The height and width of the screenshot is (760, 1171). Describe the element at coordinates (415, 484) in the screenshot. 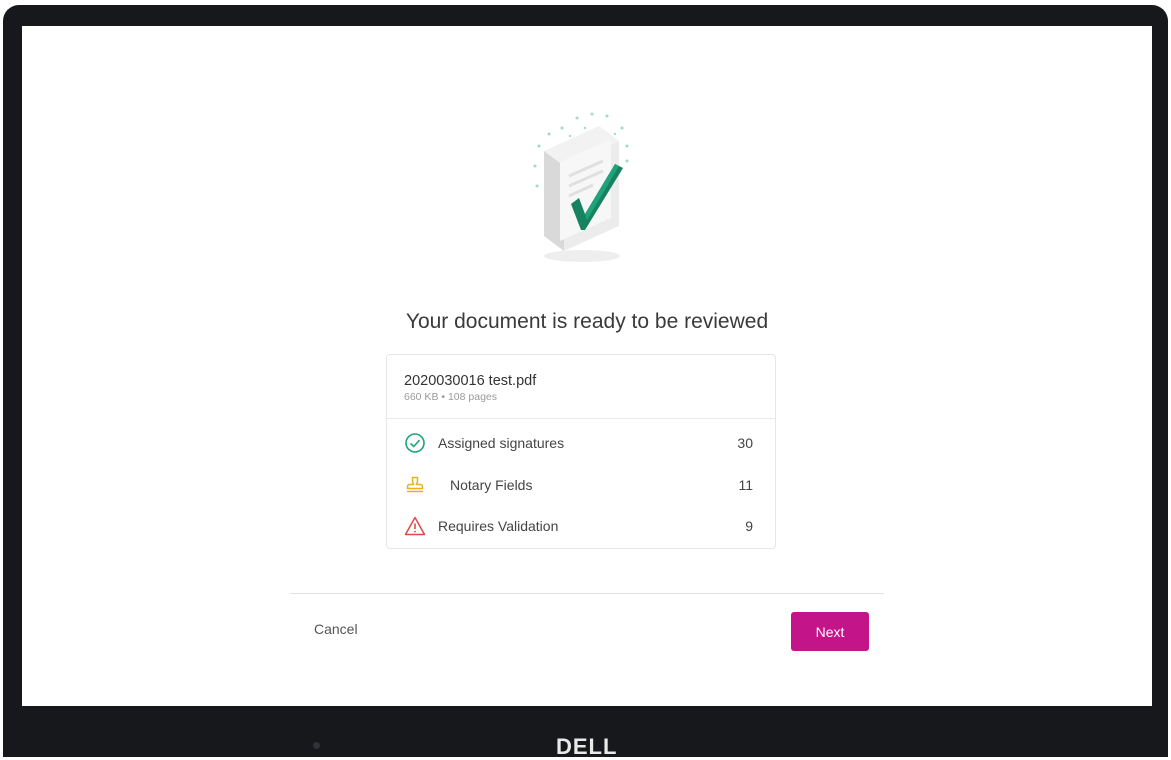

I see `stamp-icon` at that location.